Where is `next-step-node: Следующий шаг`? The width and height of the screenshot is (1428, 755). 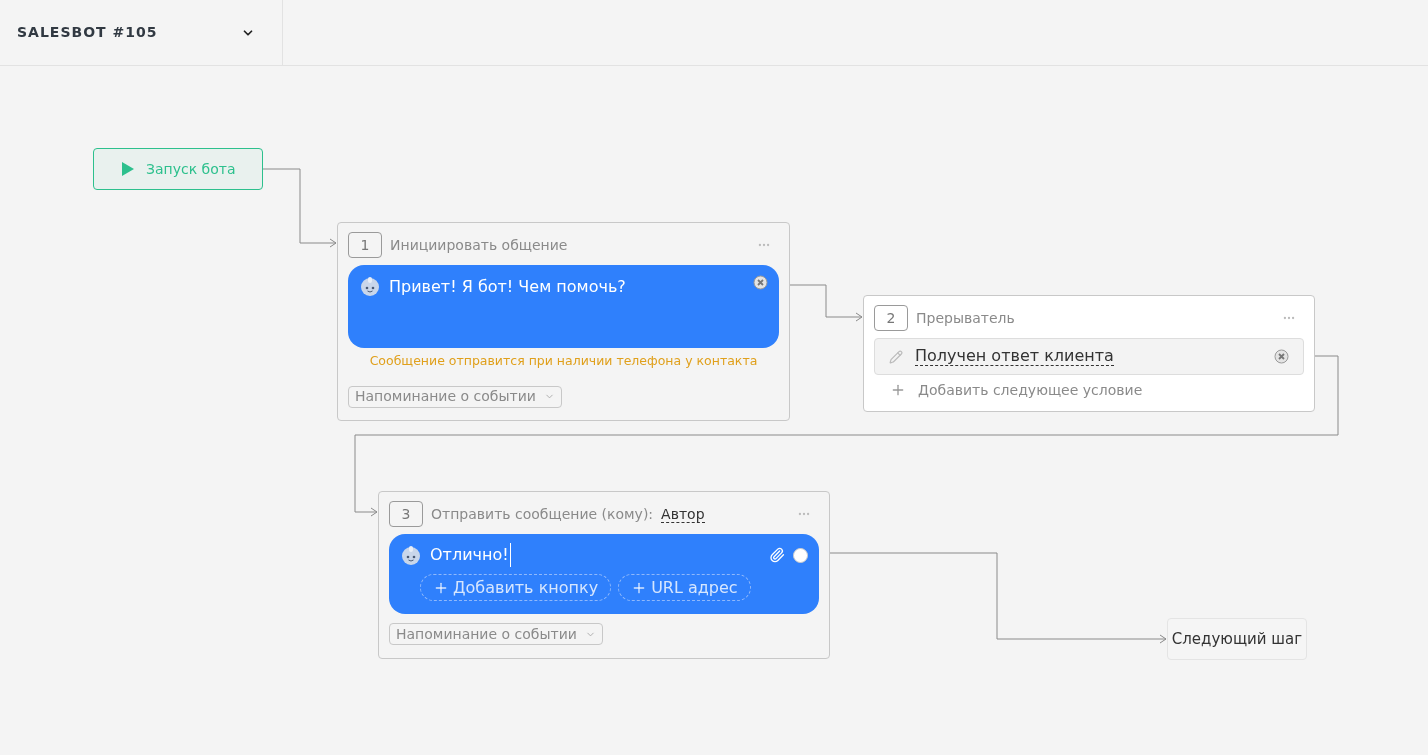
next-step-node: Следующий шаг is located at coordinates (1237, 639).